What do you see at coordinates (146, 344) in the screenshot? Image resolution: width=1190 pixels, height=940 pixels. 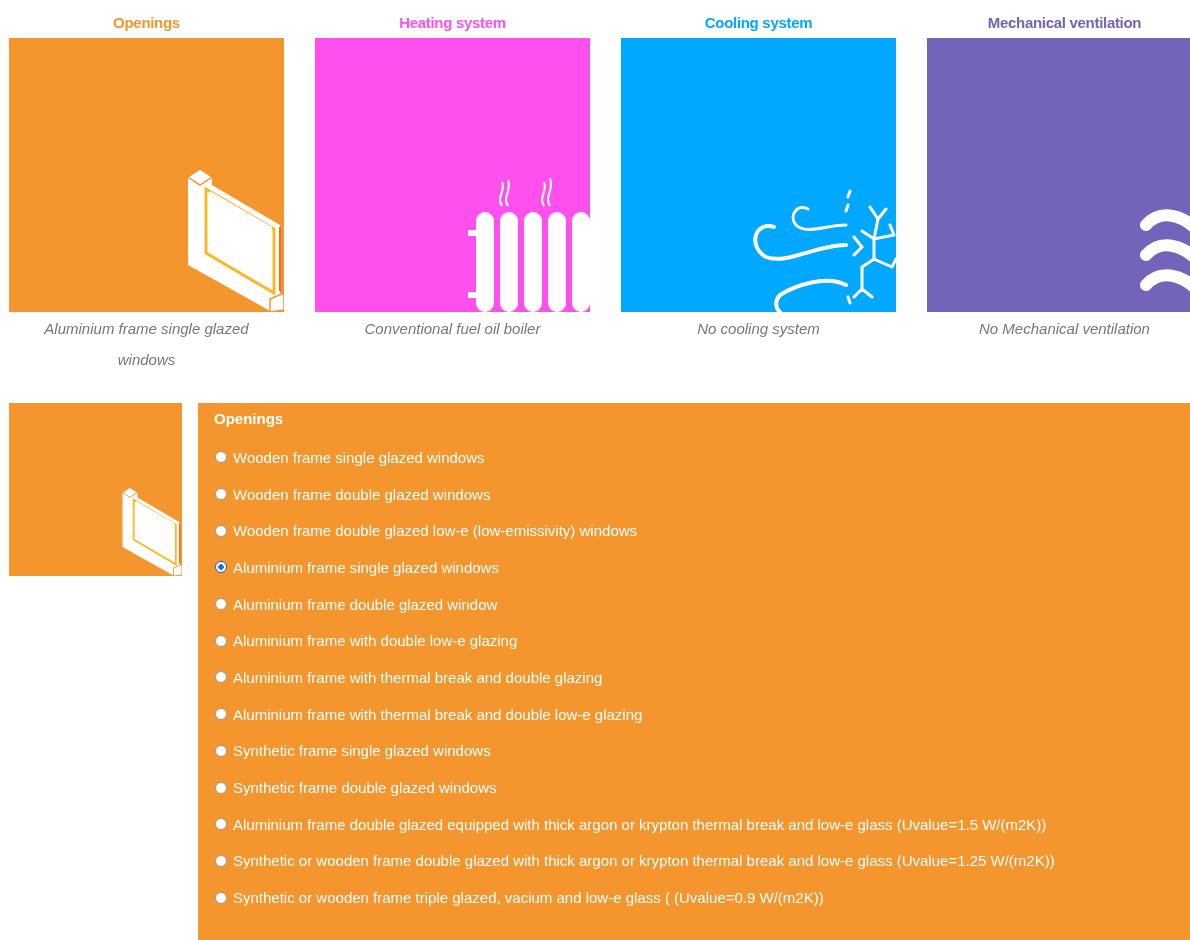 I see `category-caption: Aluminium frame single glazed windows` at bounding box center [146, 344].